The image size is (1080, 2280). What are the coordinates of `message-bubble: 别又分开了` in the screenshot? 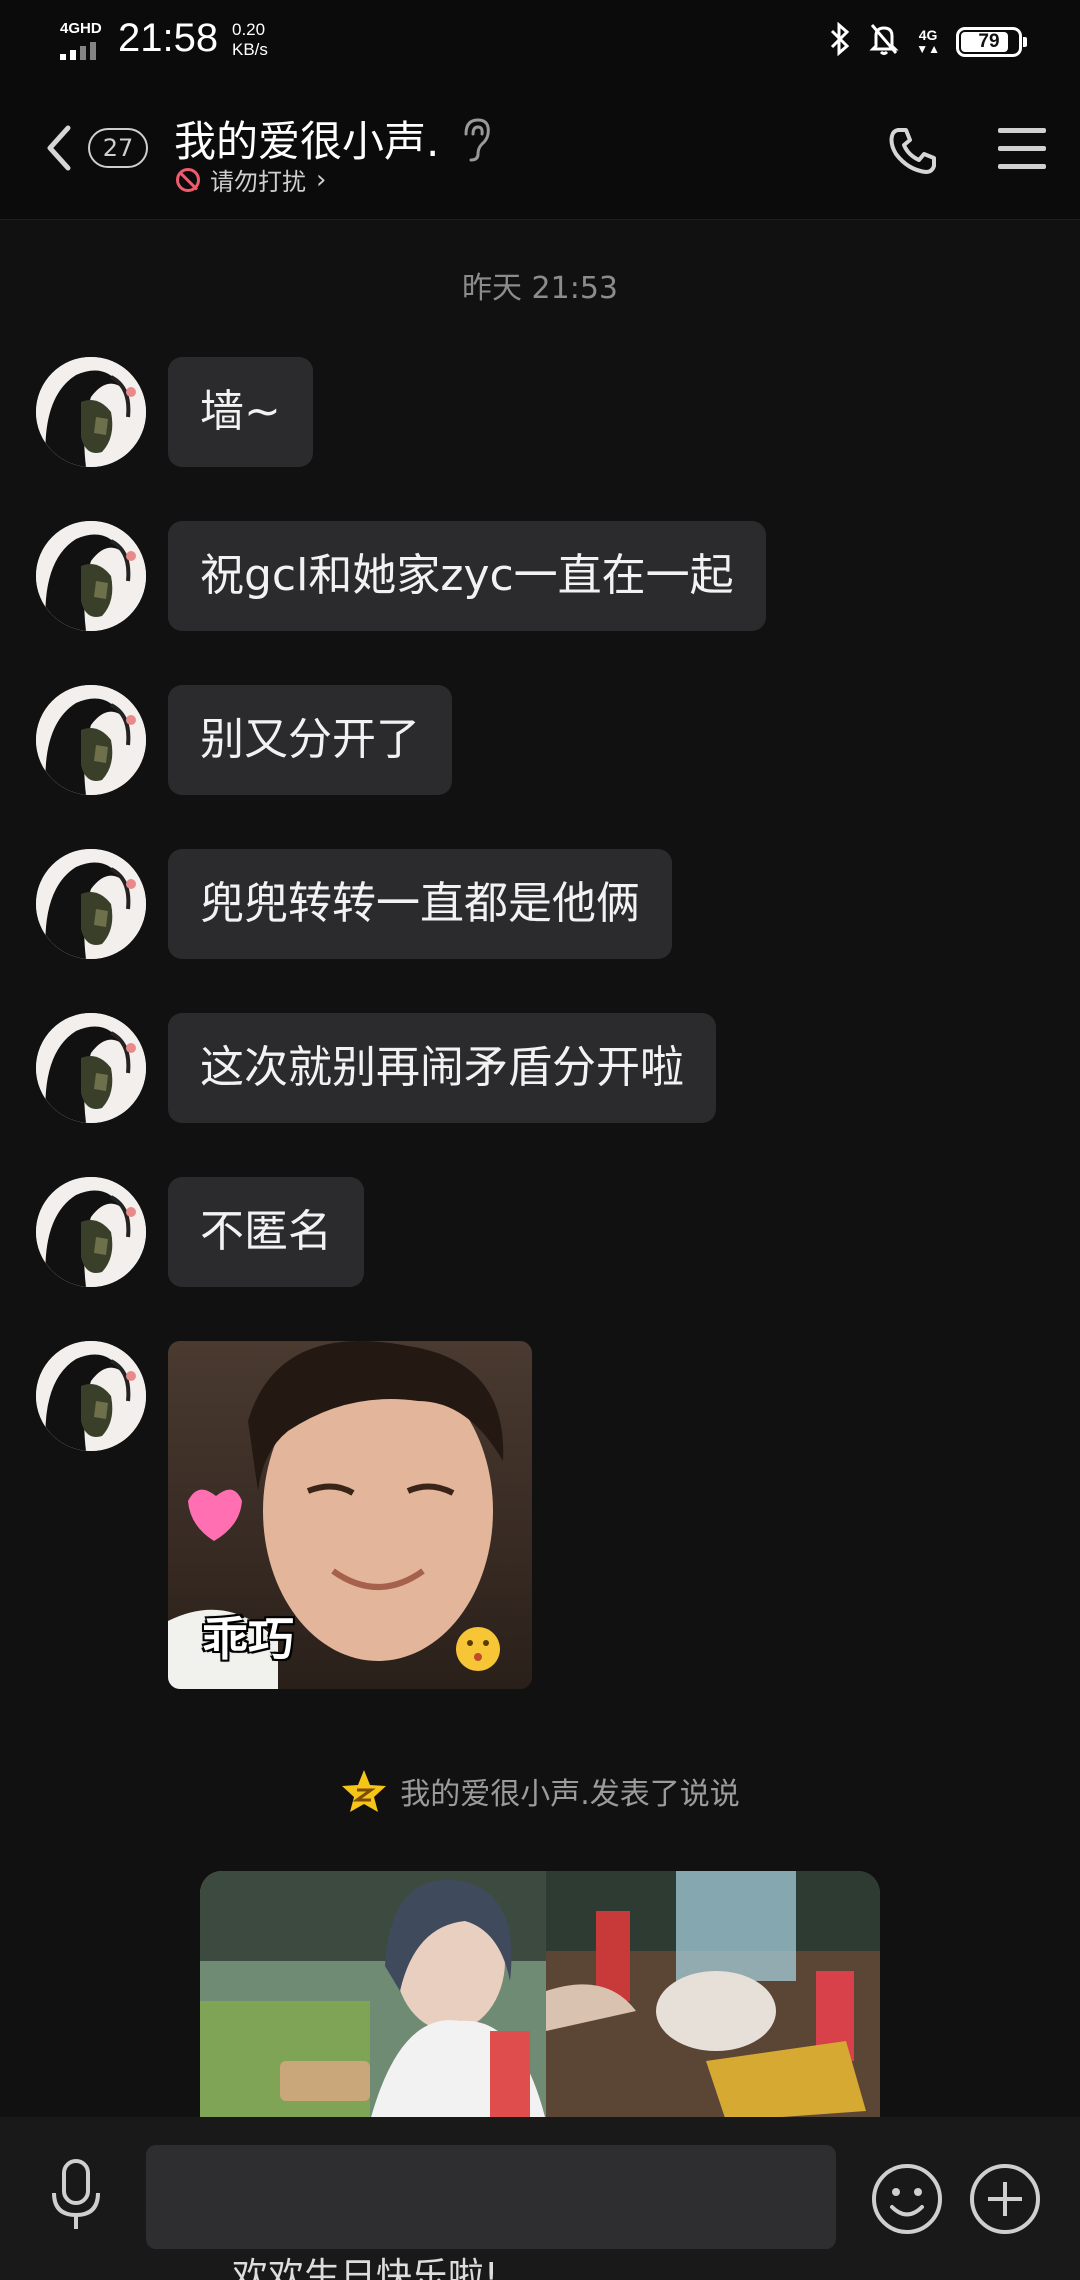 It's located at (310, 740).